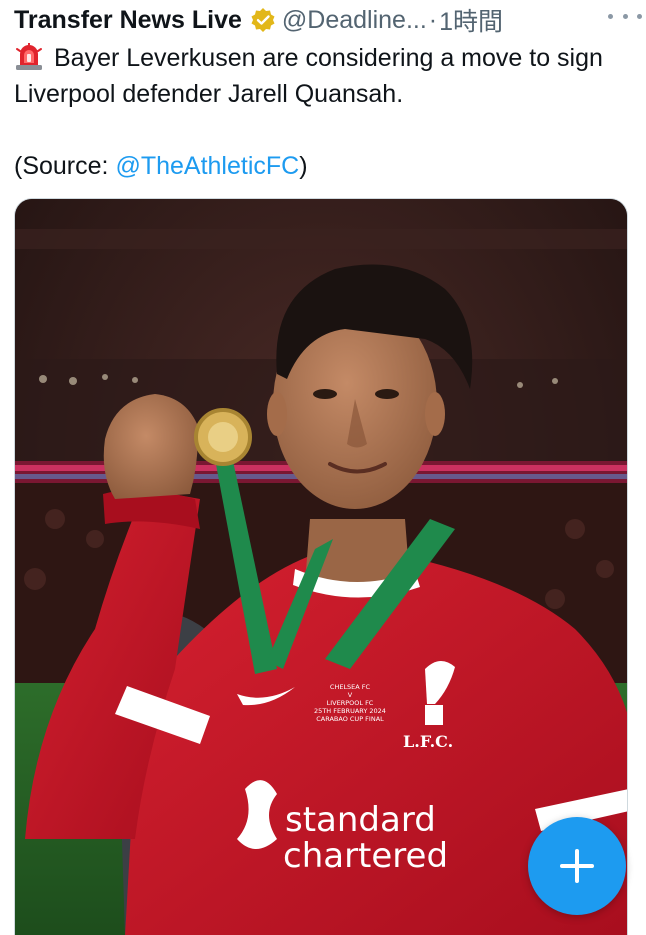  Describe the element at coordinates (365, 856) in the screenshot. I see `sponsor-line-2: chartered` at that location.